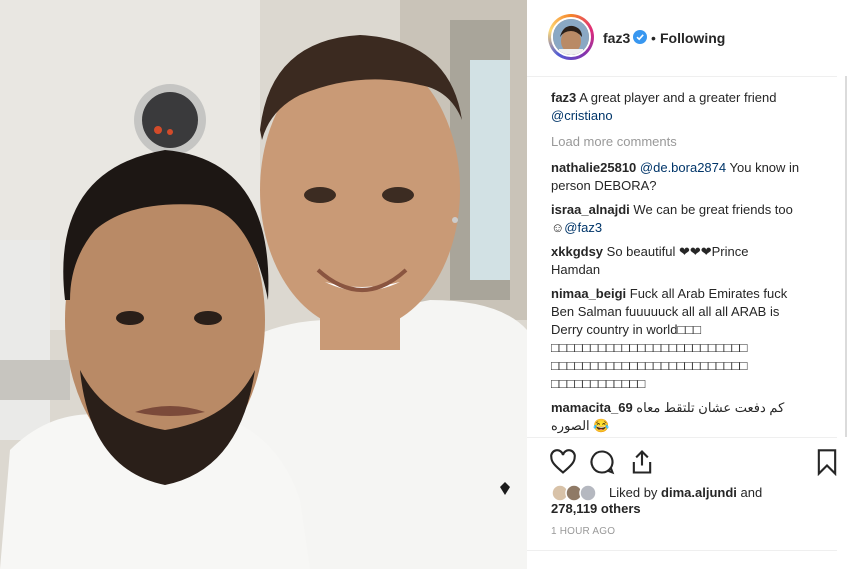 This screenshot has height=569, width=847. I want to click on share-icon, so click(642, 462).